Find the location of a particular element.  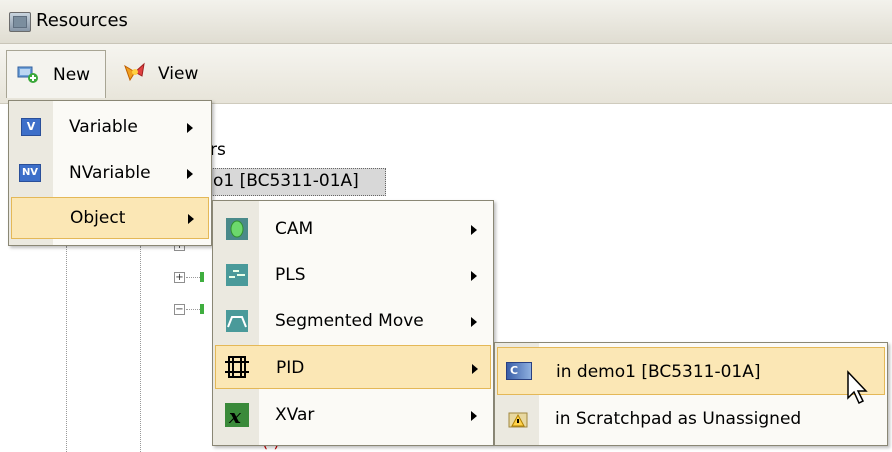

mouse-cursor-icon is located at coordinates (857, 387).